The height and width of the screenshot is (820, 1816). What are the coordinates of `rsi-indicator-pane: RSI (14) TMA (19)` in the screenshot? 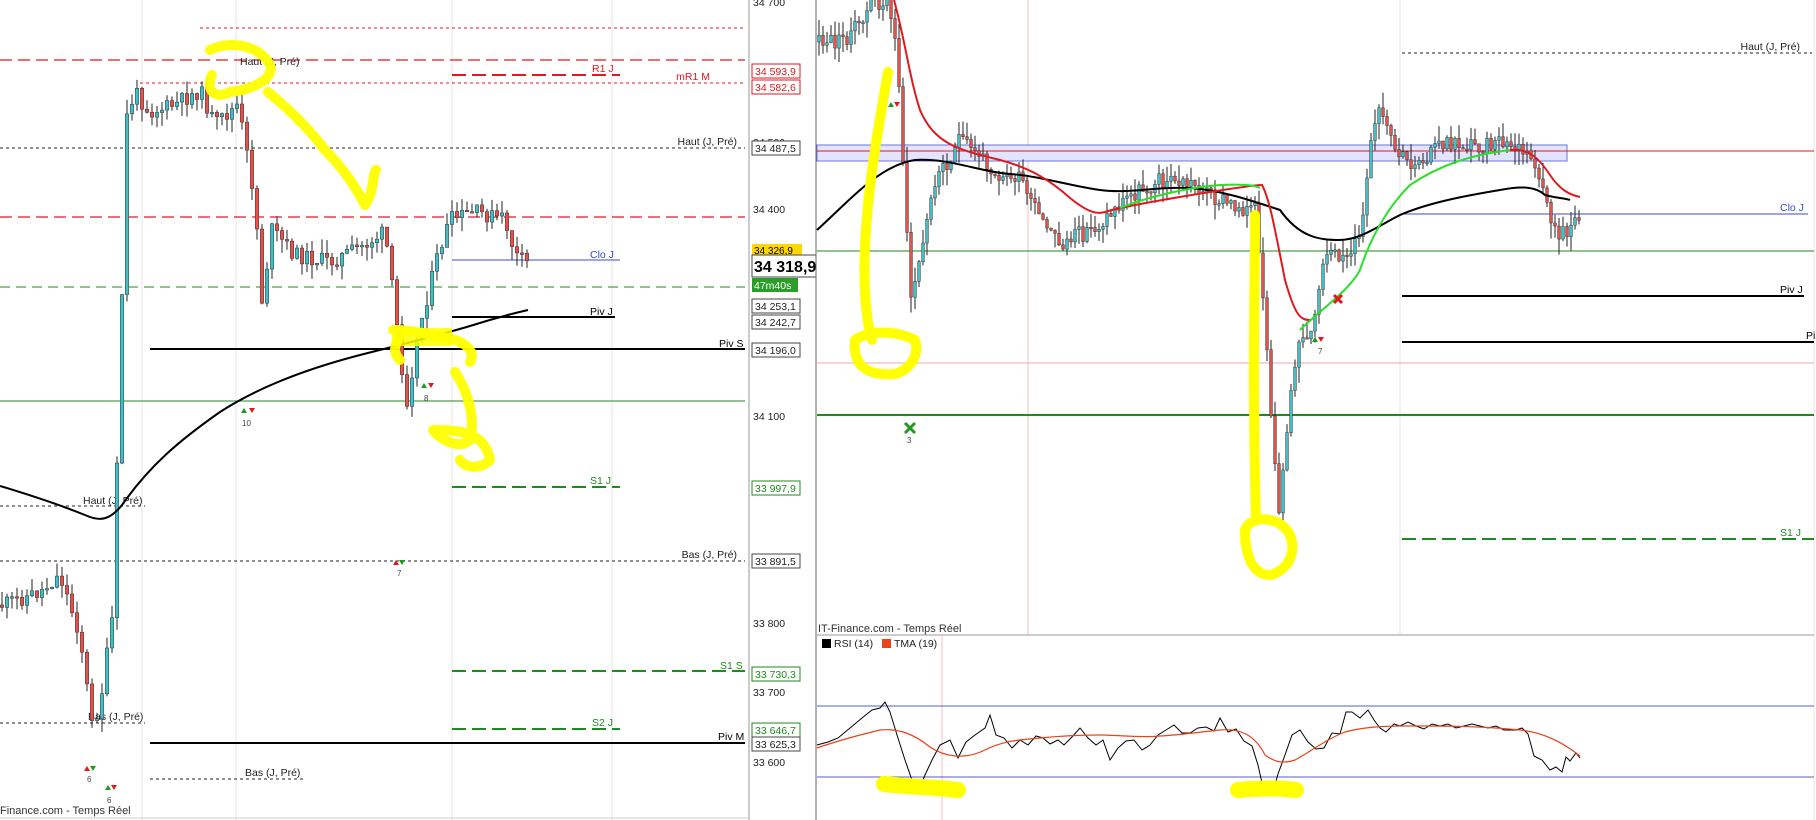 It's located at (1315, 727).